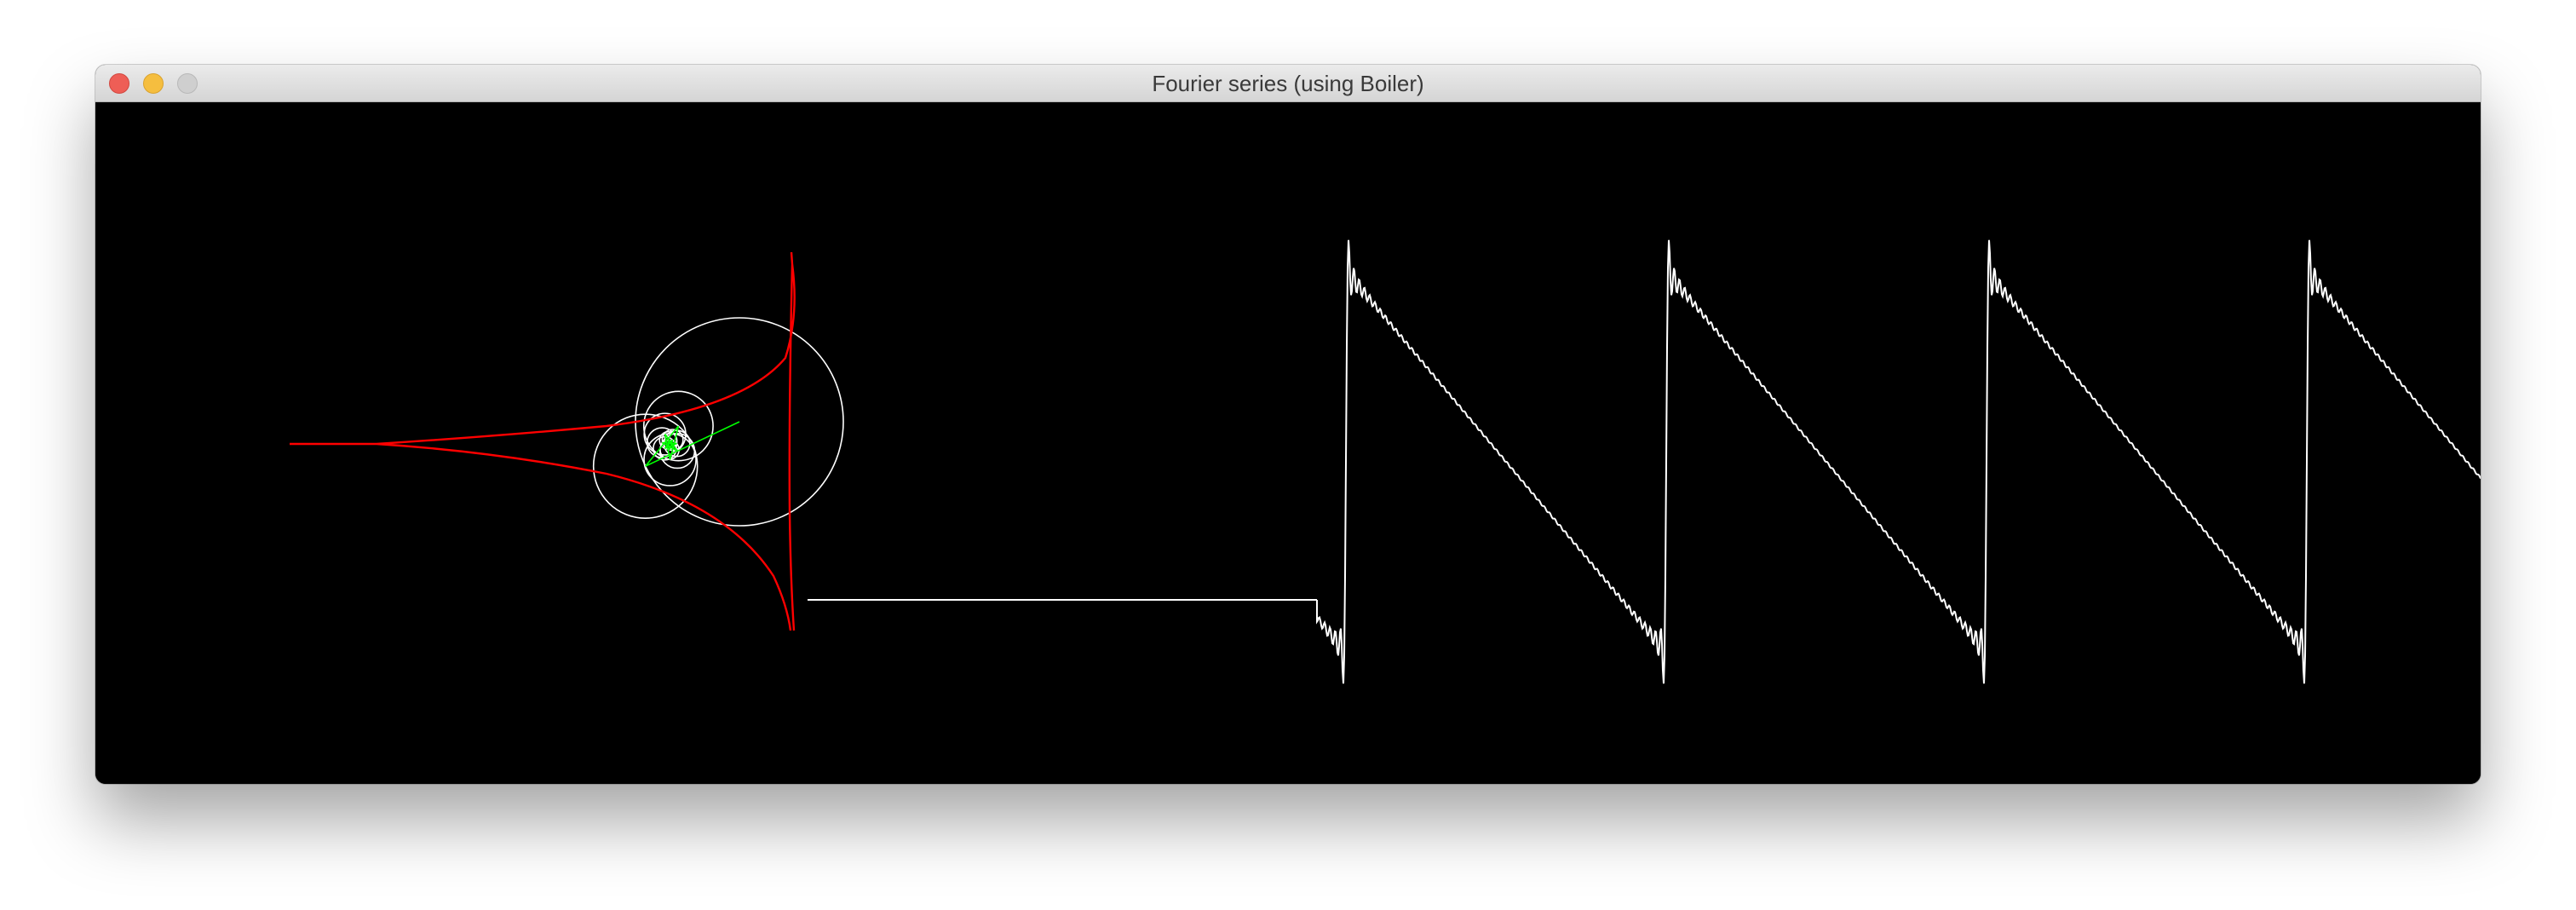 This screenshot has width=2576, height=910. I want to click on title-bar: Fourier series (using Boiler), so click(1288, 83).